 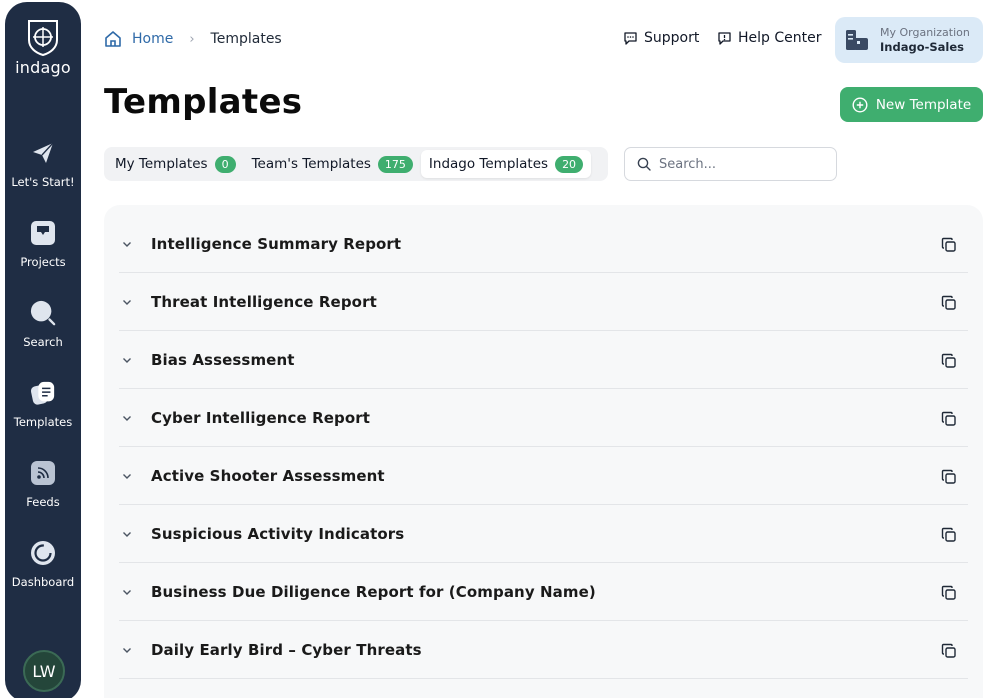 I want to click on new-template-label: New Template, so click(x=923, y=104).